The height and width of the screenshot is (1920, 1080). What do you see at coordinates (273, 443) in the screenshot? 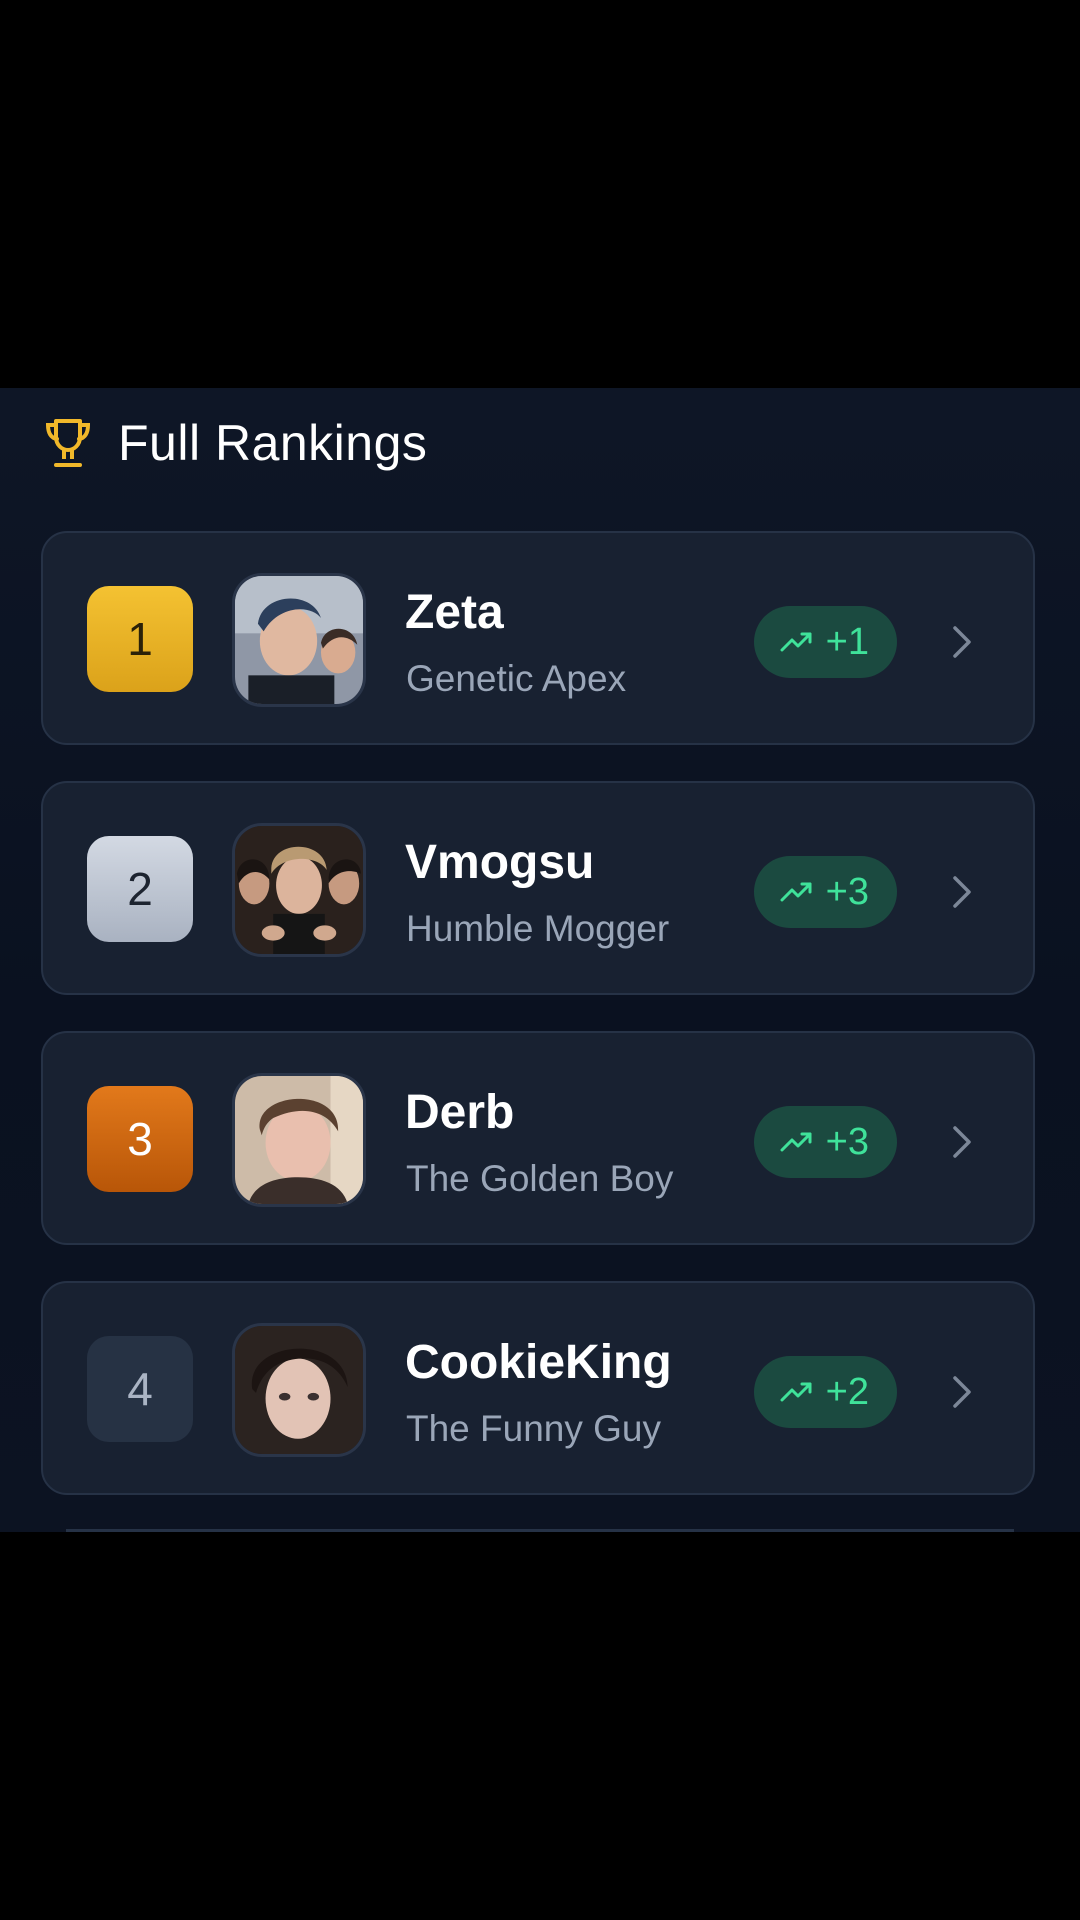
I see `page-title: Full Rankings` at bounding box center [273, 443].